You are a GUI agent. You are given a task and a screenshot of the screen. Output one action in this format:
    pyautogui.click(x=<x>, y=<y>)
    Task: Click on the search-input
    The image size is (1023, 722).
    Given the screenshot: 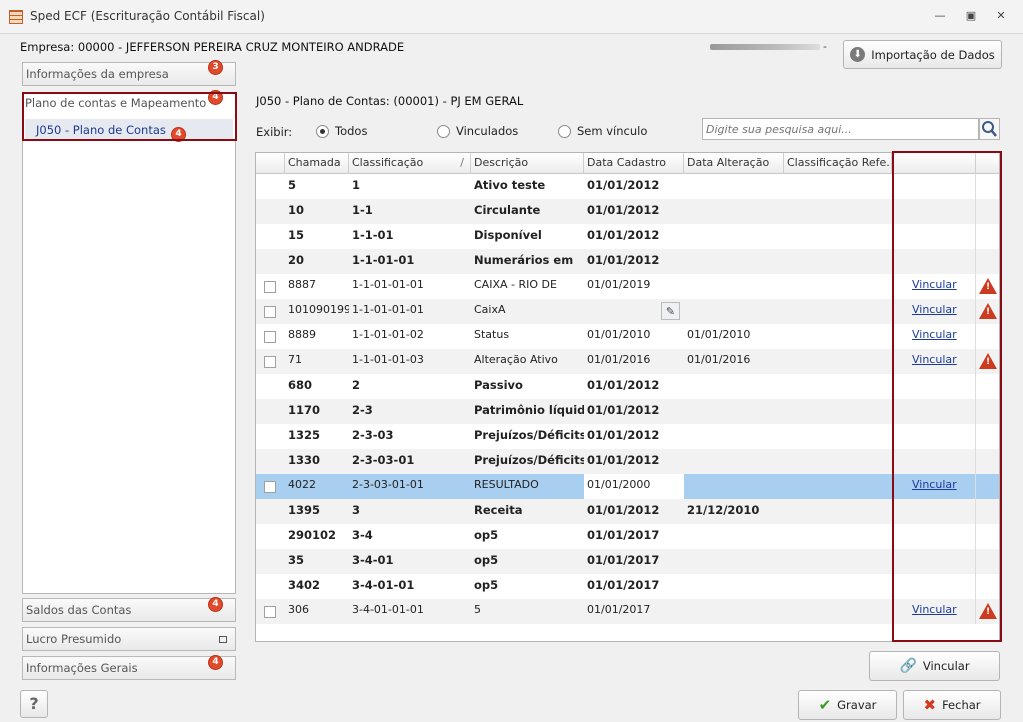 What is the action you would take?
    pyautogui.click(x=840, y=129)
    